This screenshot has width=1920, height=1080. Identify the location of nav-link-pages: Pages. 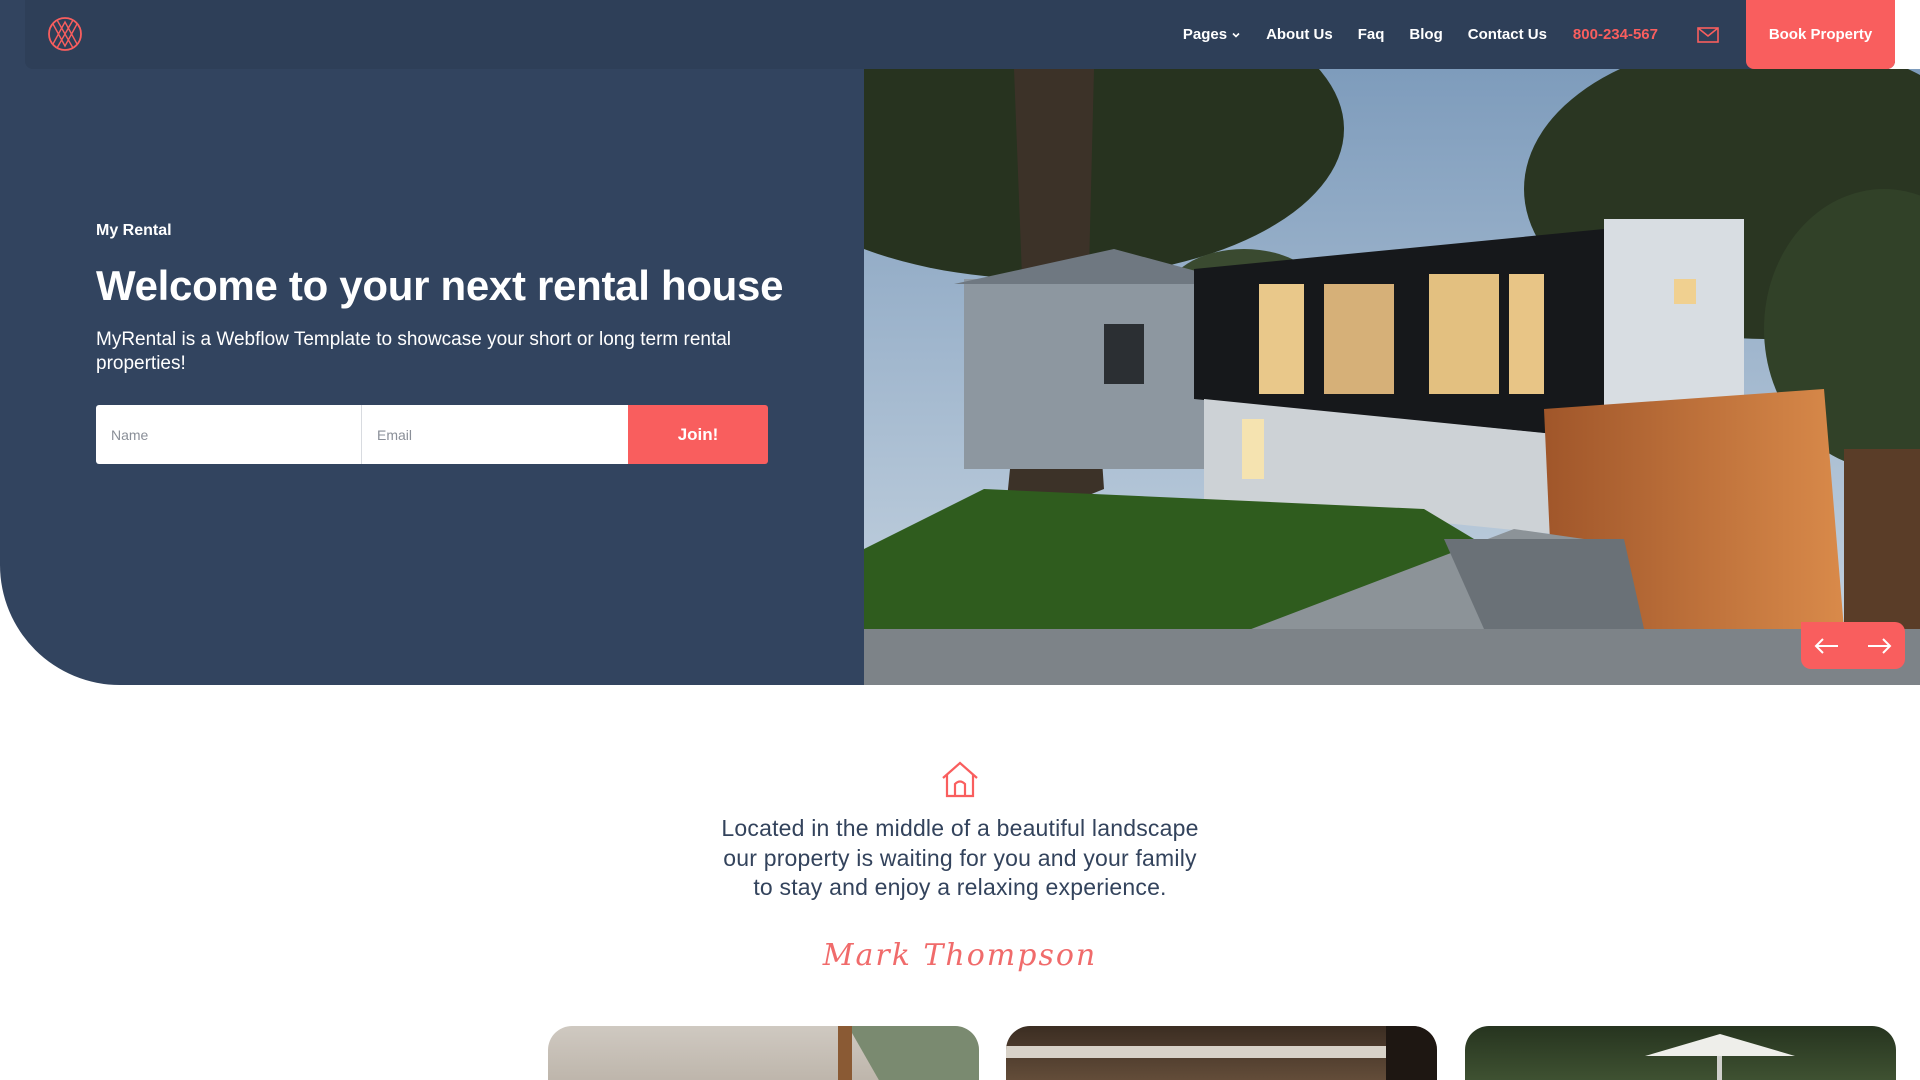
(1212, 34).